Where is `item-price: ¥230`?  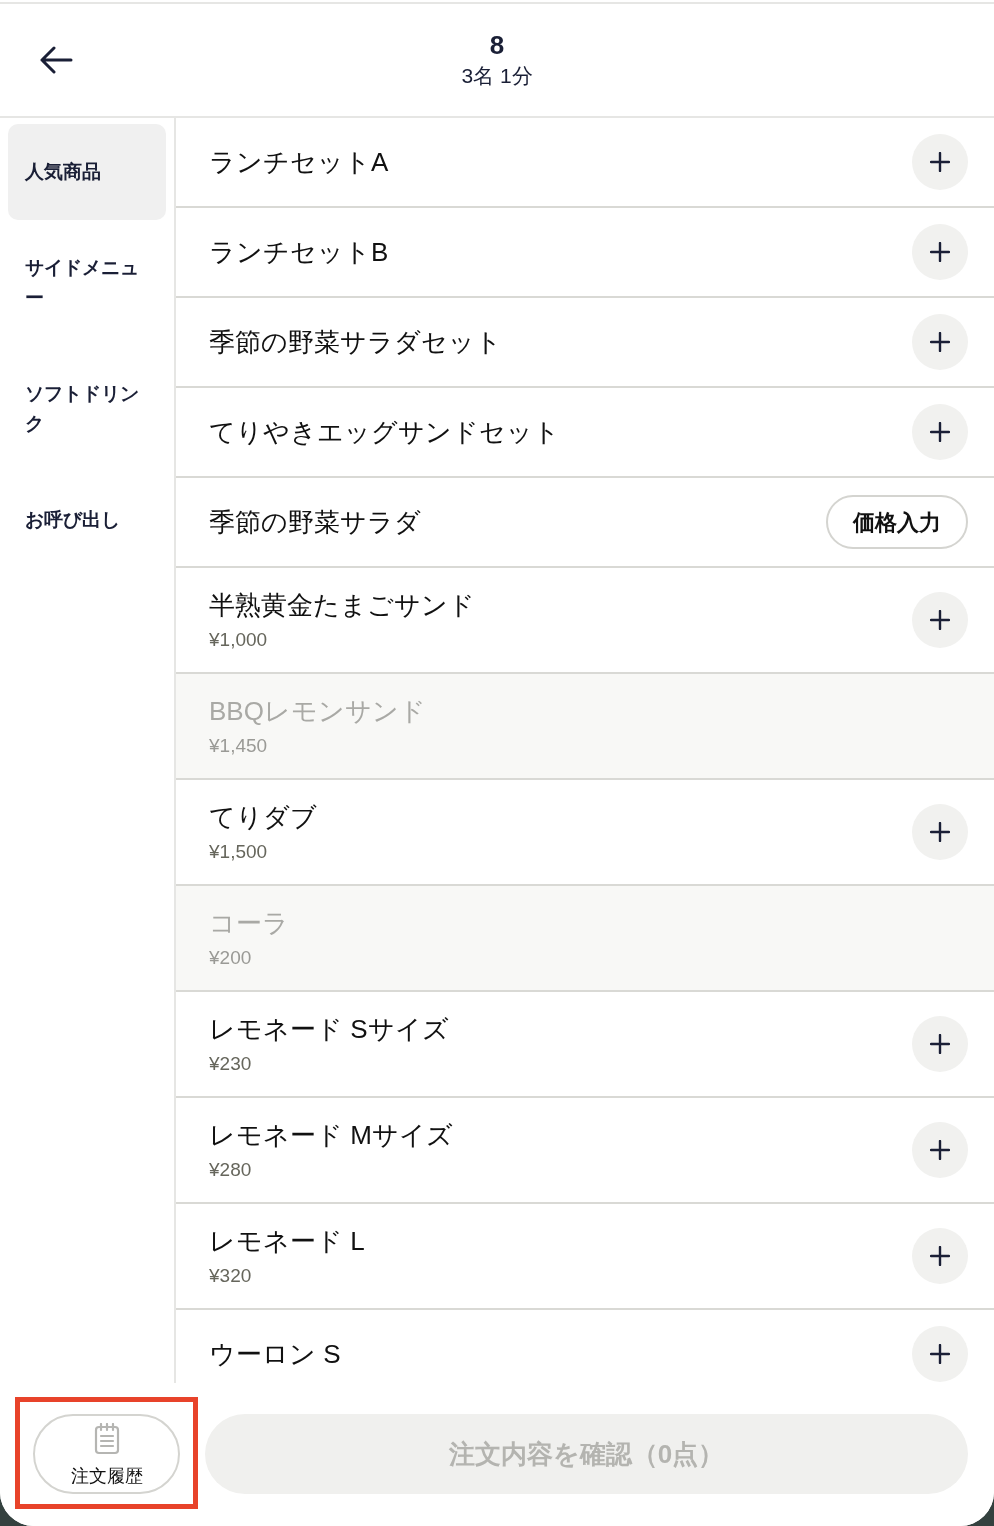 item-price: ¥230 is located at coordinates (231, 1064).